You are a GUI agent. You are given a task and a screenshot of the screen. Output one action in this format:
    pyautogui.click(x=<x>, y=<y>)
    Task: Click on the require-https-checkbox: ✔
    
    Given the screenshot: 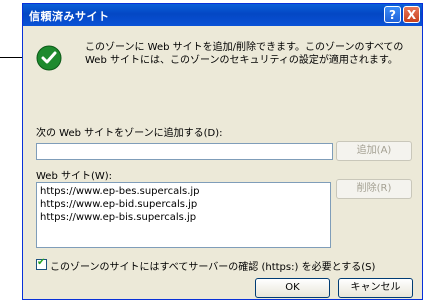 What is the action you would take?
    pyautogui.click(x=41, y=263)
    